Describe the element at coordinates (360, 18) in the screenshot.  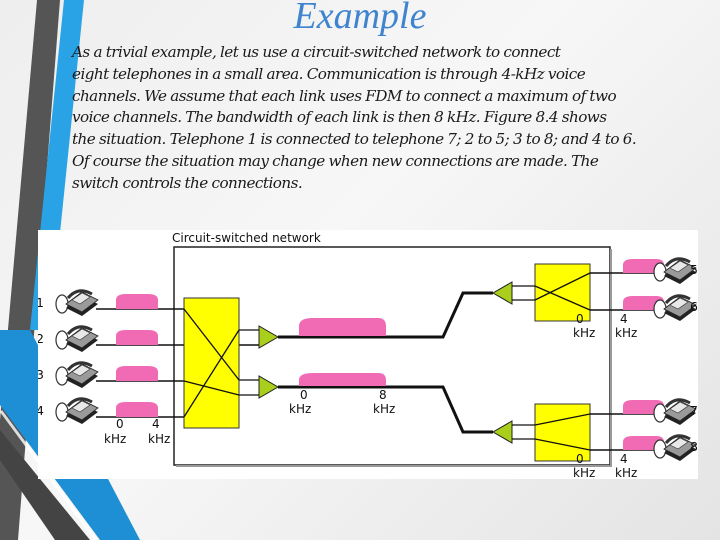
I see `slide-title: Example` at that location.